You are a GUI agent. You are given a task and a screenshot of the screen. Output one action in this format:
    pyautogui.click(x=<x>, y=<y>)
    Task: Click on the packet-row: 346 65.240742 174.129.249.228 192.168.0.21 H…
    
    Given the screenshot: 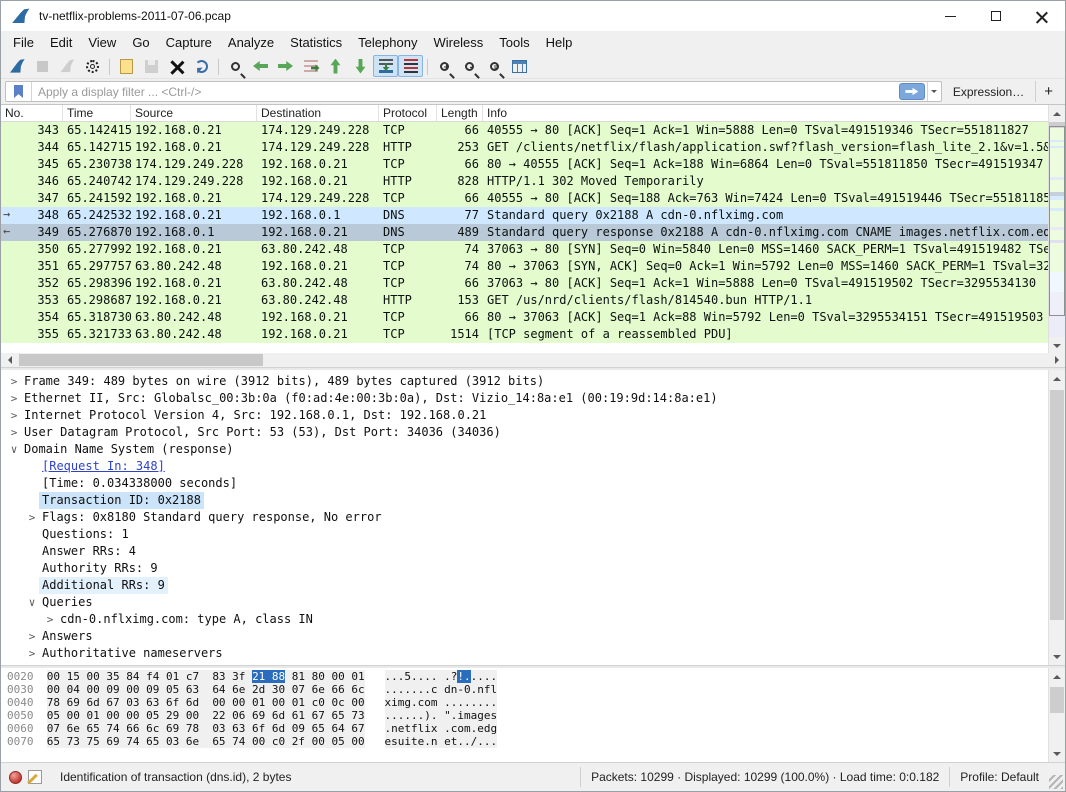 What is the action you would take?
    pyautogui.click(x=533, y=181)
    